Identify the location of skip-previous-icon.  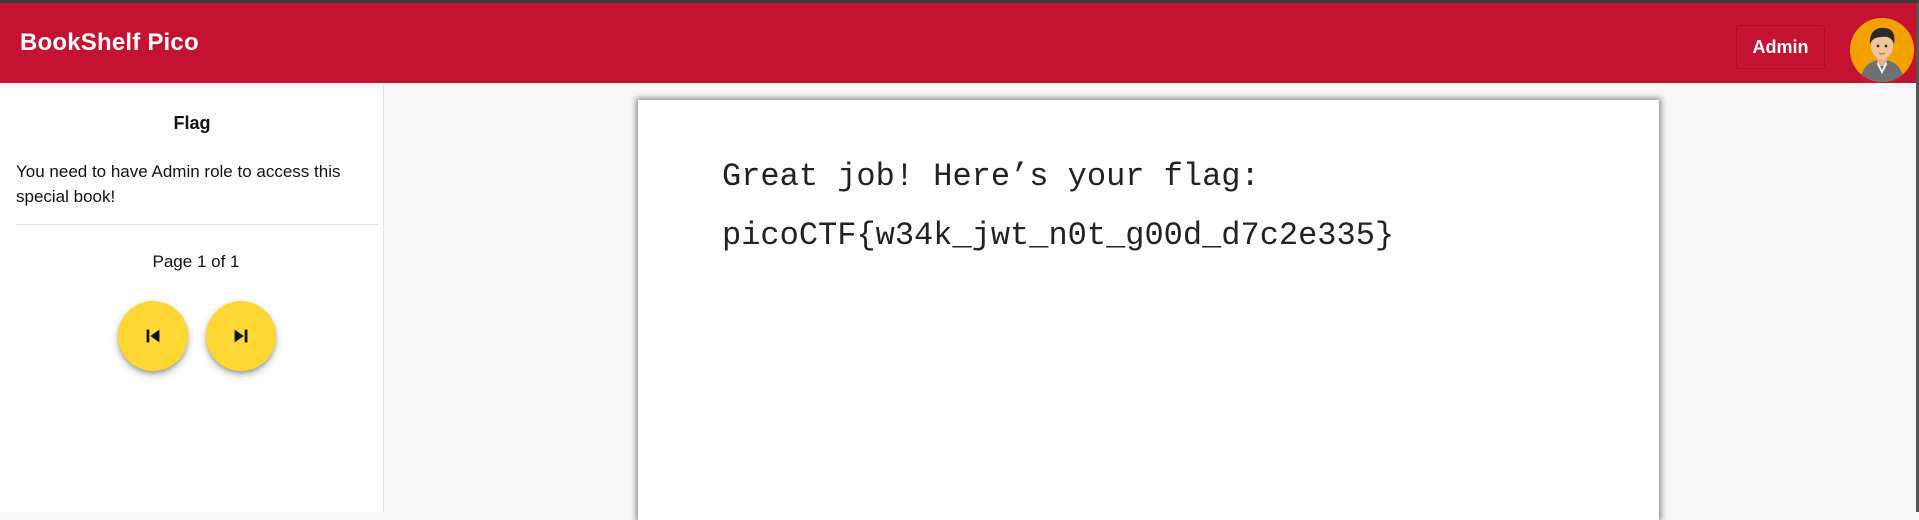
(153, 336).